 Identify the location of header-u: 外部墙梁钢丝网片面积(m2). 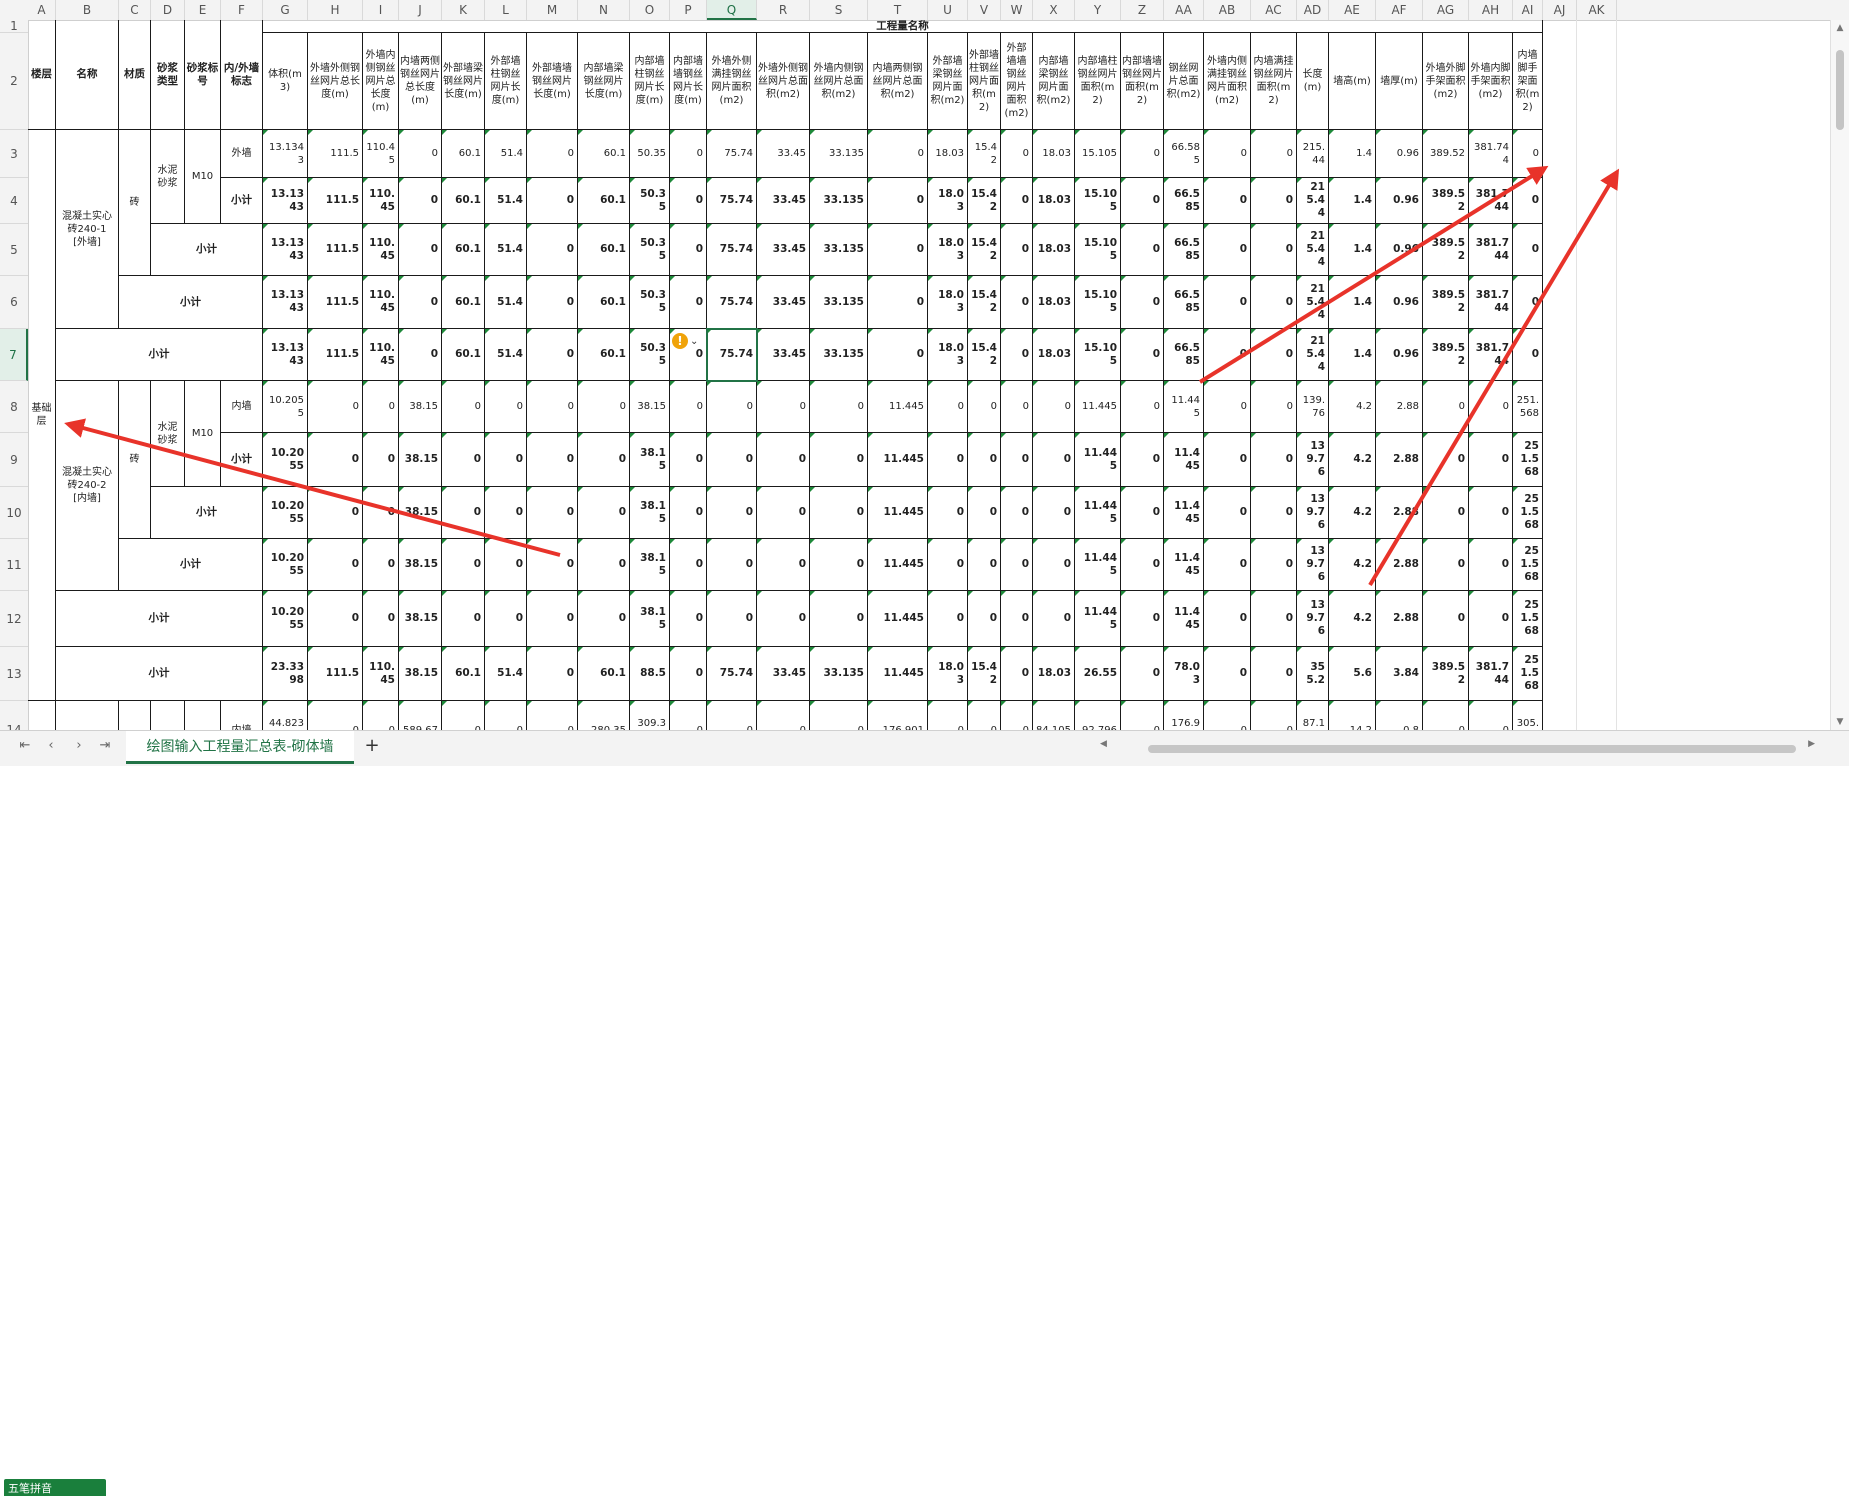
(948, 81).